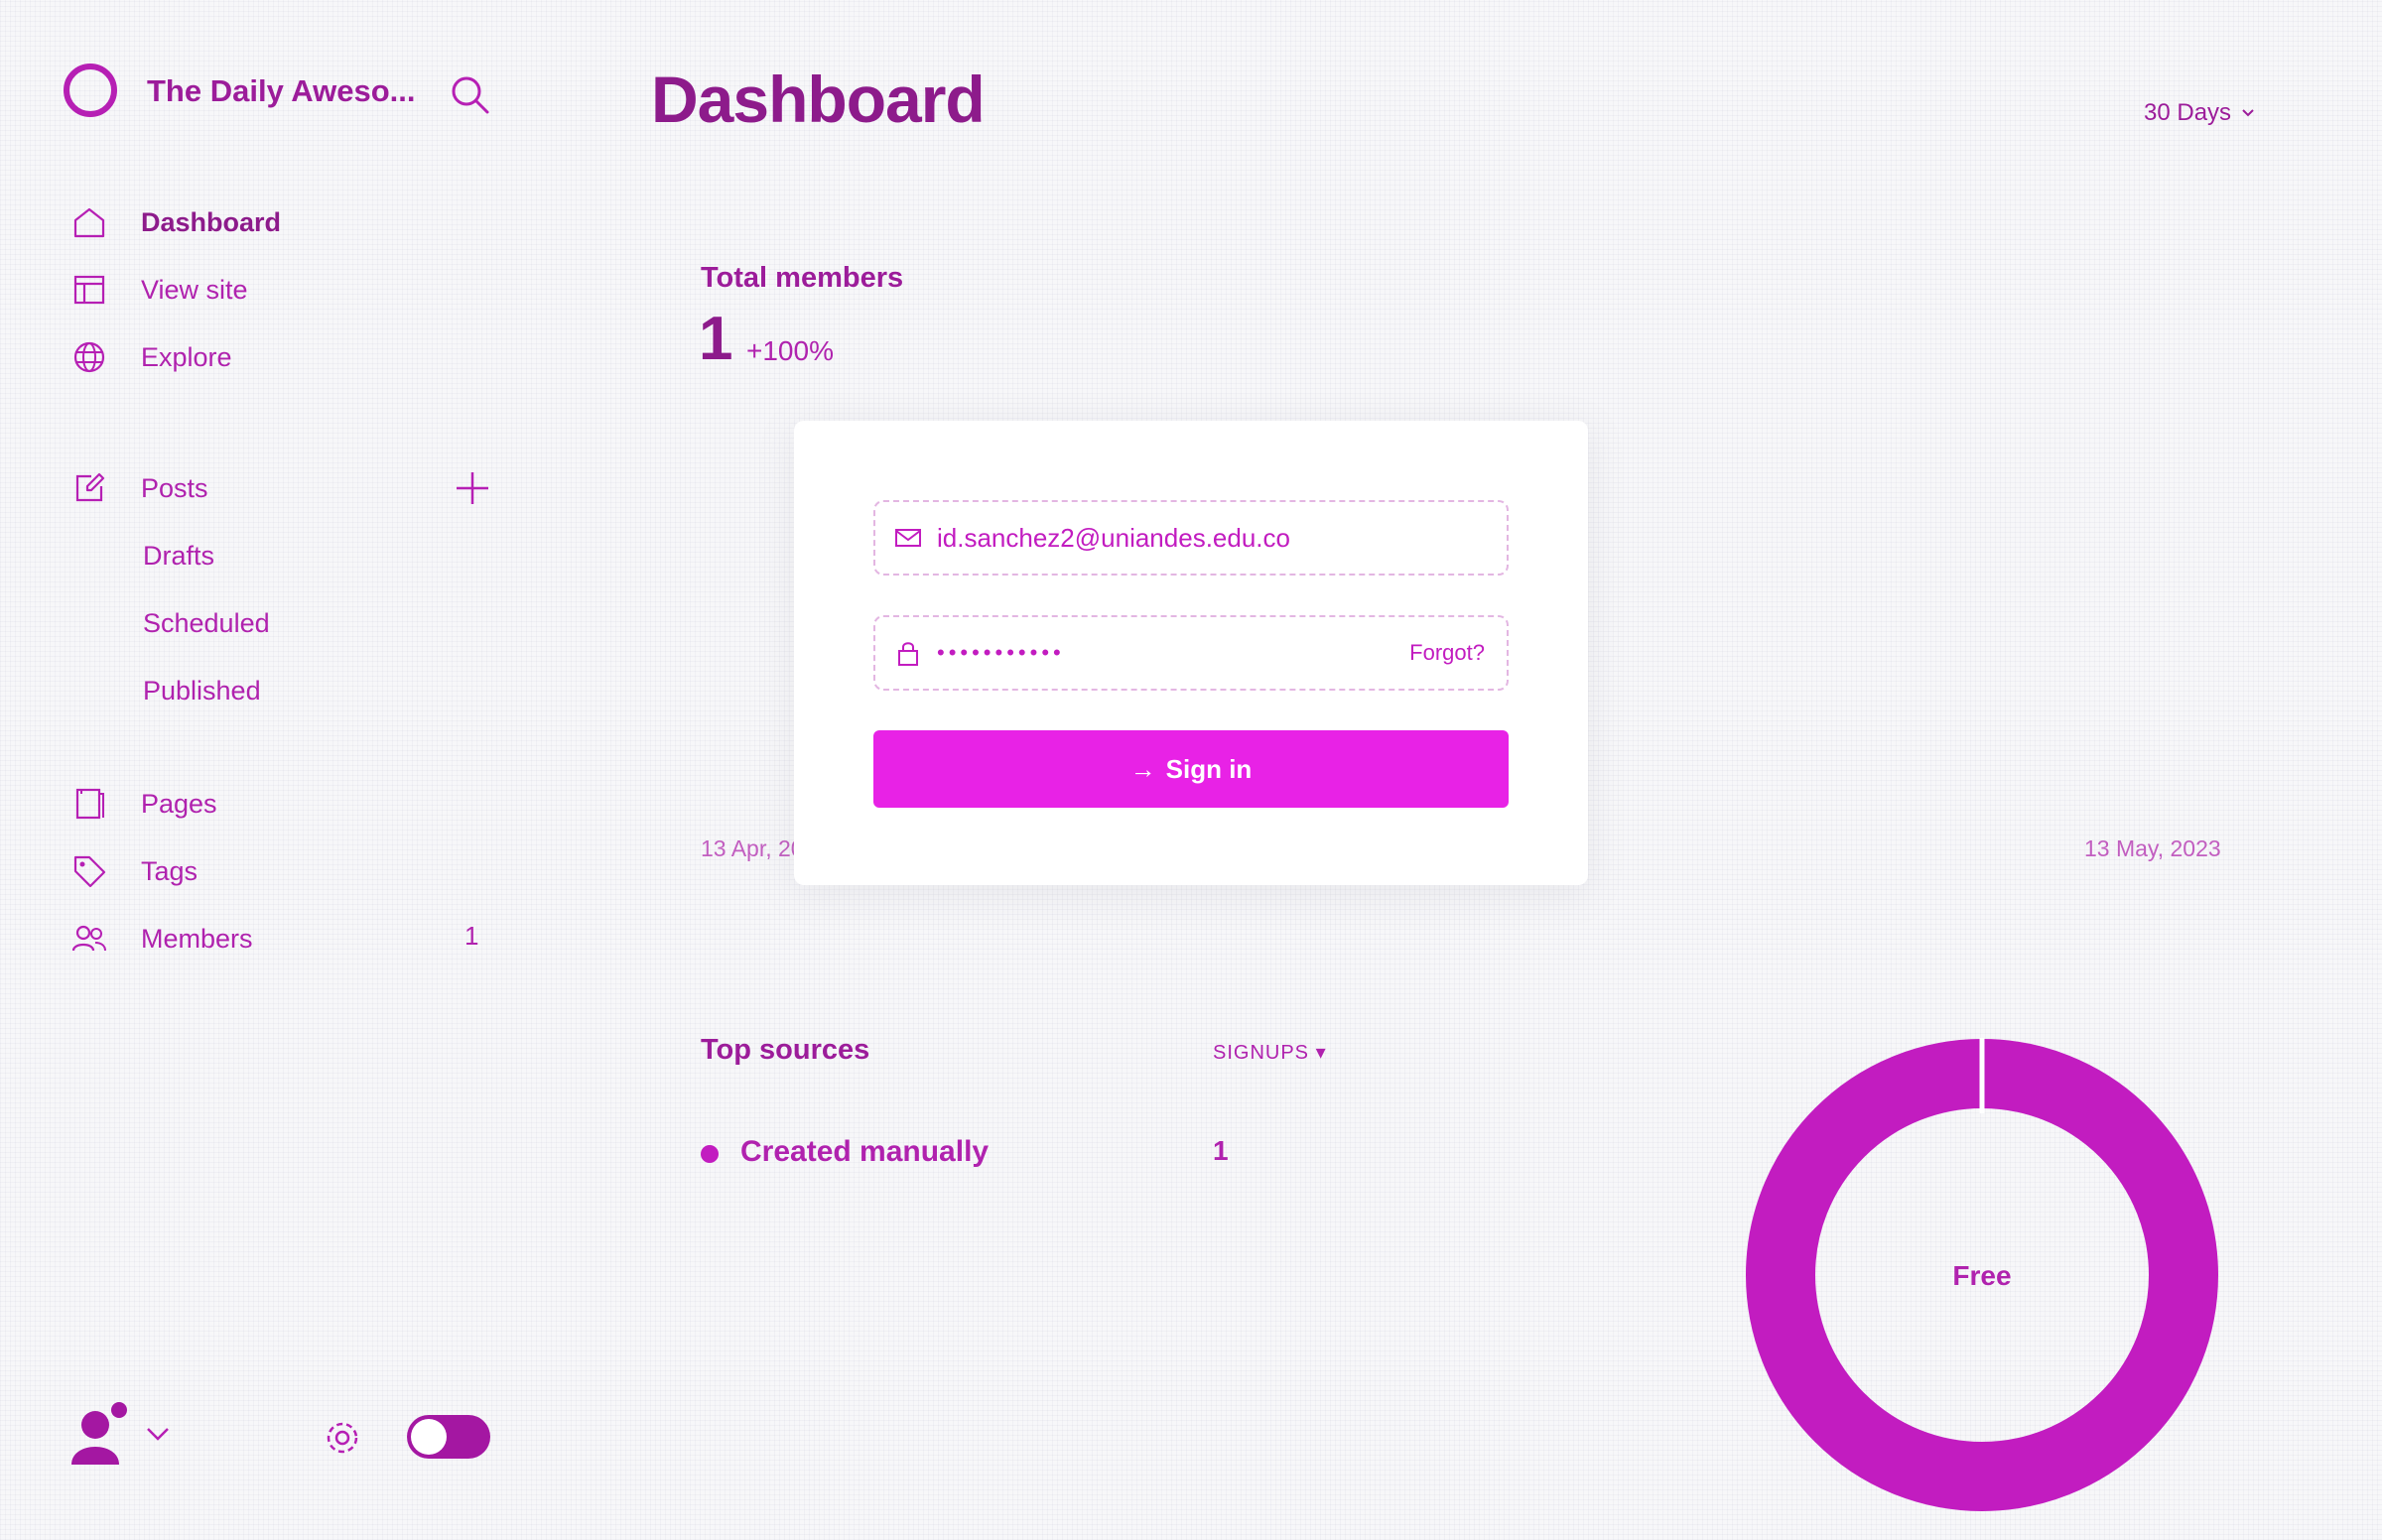 The width and height of the screenshot is (2382, 1540). Describe the element at coordinates (91, 90) in the screenshot. I see `brand-logo` at that location.